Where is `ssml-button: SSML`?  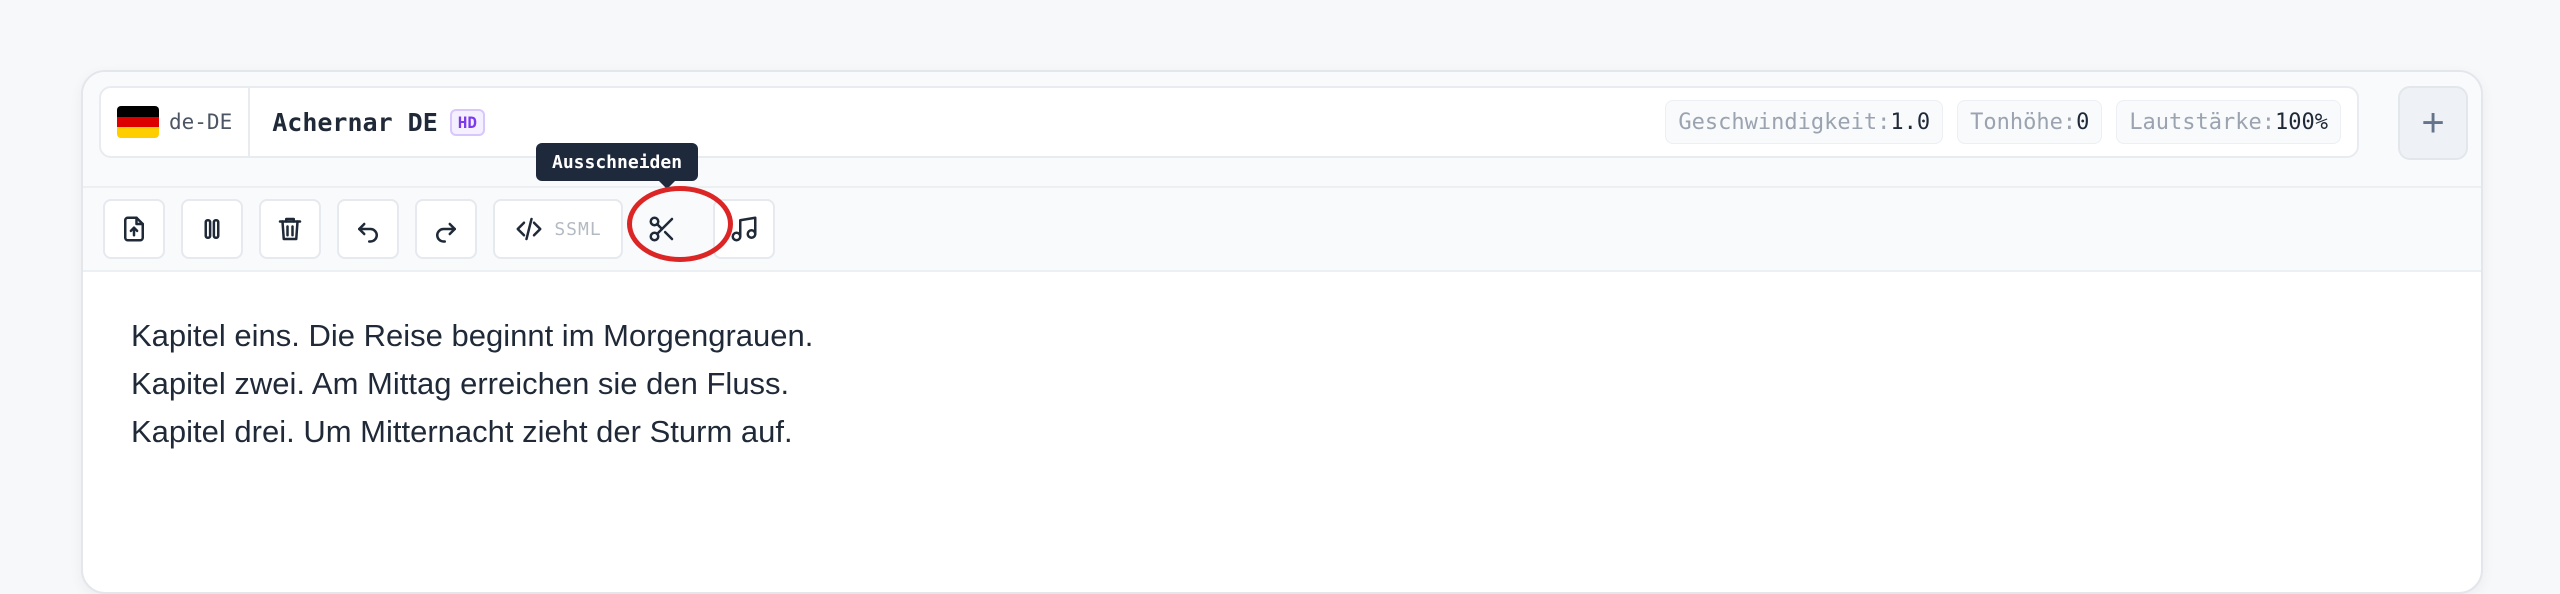
ssml-button: SSML is located at coordinates (558, 229).